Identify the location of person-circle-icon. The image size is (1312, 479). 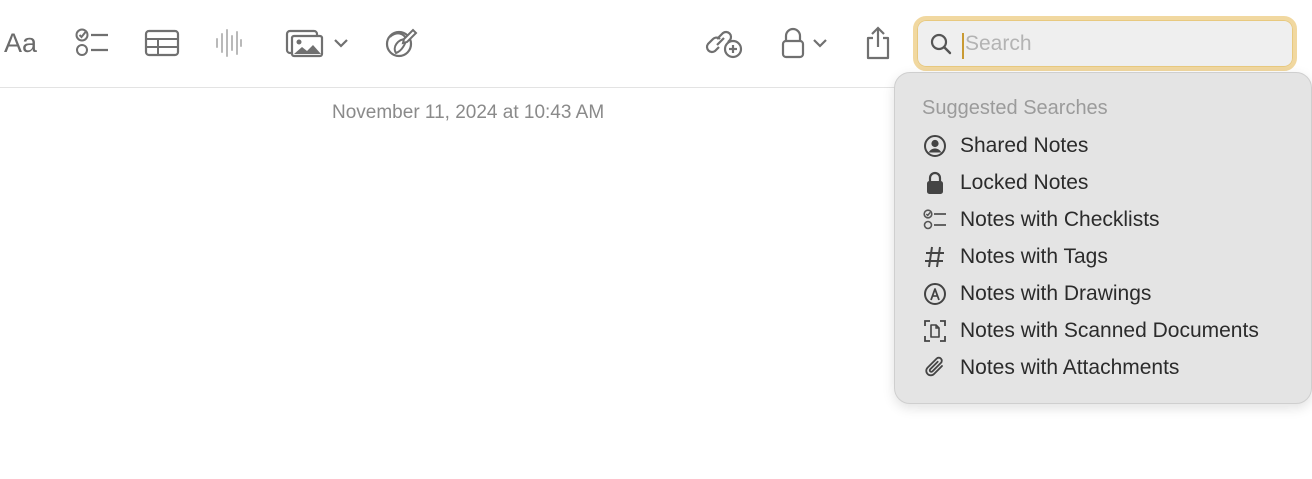
(935, 146).